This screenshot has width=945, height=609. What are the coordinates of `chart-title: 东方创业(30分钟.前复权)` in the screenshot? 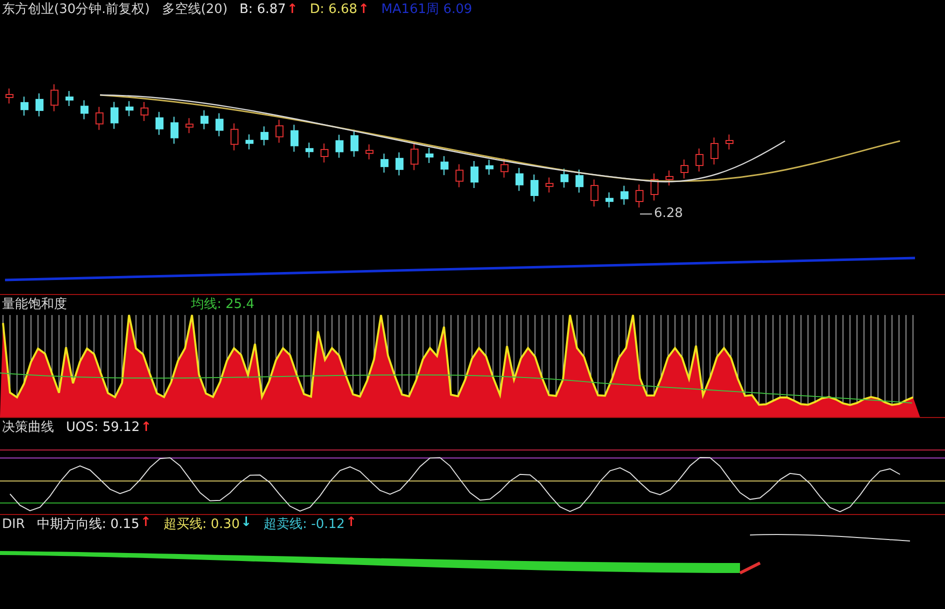 It's located at (76, 9).